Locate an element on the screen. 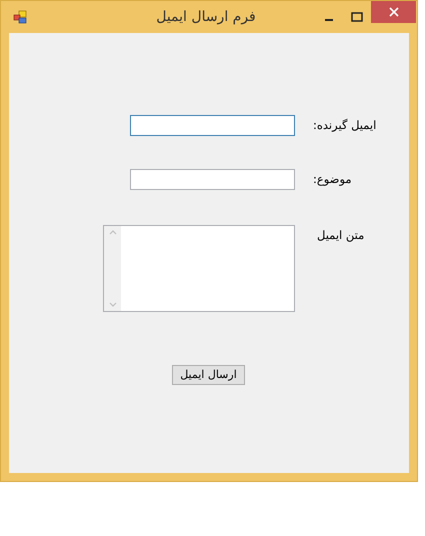  scroll-up-icon is located at coordinates (112, 232).